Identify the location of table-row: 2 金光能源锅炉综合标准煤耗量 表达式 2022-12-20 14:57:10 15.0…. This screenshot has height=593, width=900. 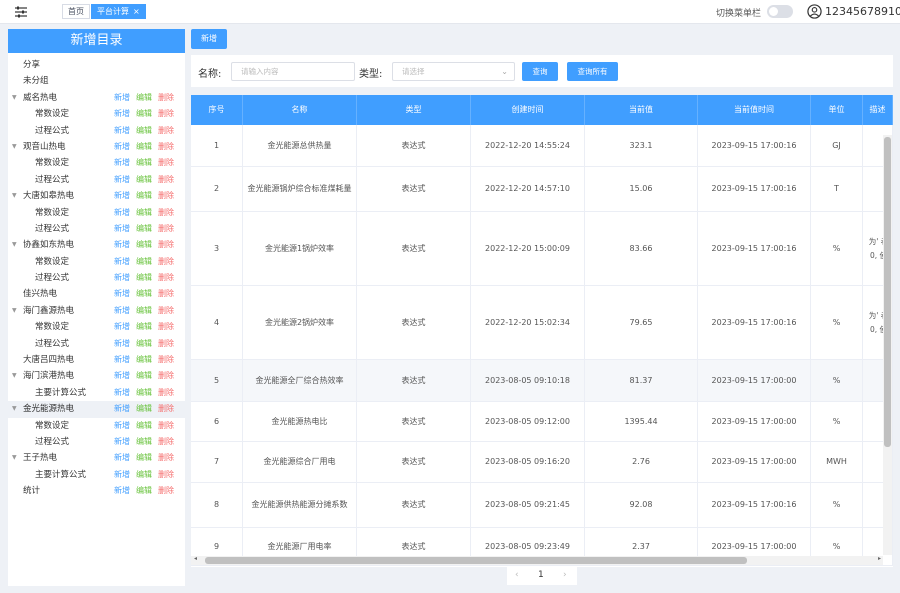
(542, 189).